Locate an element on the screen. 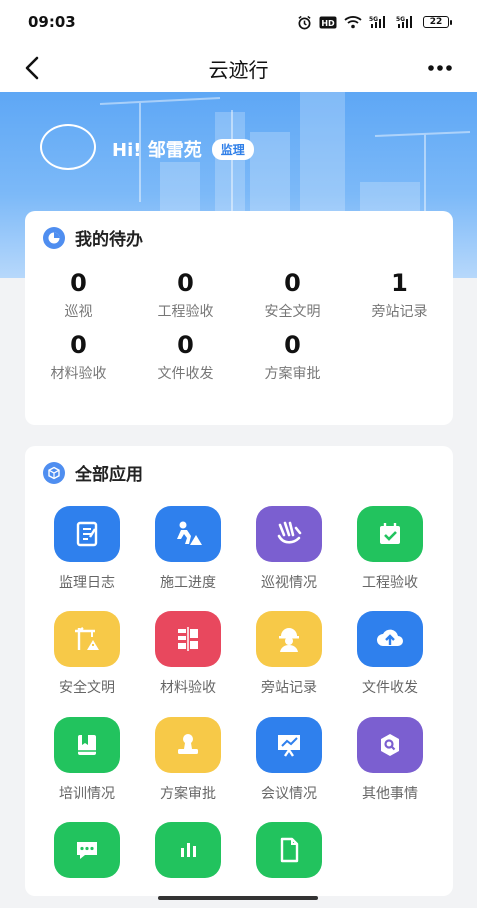  wave-hand-icon is located at coordinates (289, 534).